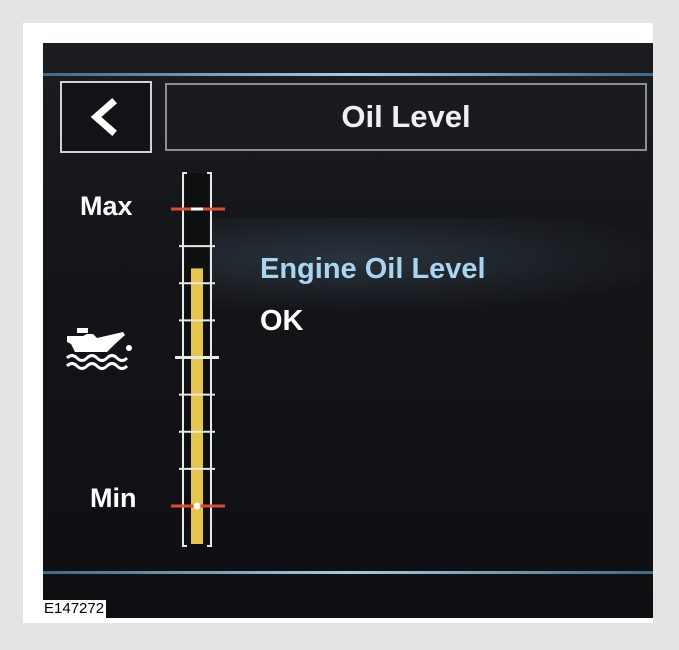 The image size is (679, 650). What do you see at coordinates (113, 498) in the screenshot?
I see `min-label: Min` at bounding box center [113, 498].